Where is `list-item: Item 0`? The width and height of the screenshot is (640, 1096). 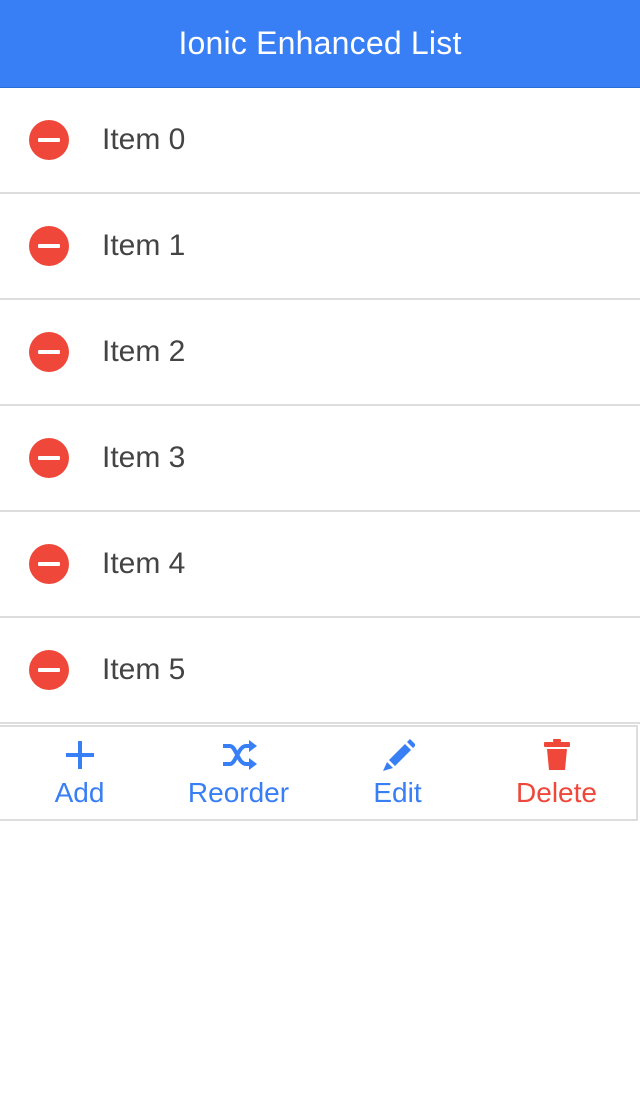 list-item: Item 0 is located at coordinates (320, 141).